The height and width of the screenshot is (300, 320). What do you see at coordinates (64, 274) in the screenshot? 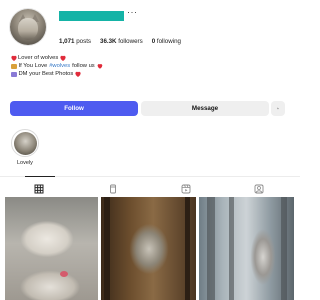
I see `wolf-tongue` at bounding box center [64, 274].